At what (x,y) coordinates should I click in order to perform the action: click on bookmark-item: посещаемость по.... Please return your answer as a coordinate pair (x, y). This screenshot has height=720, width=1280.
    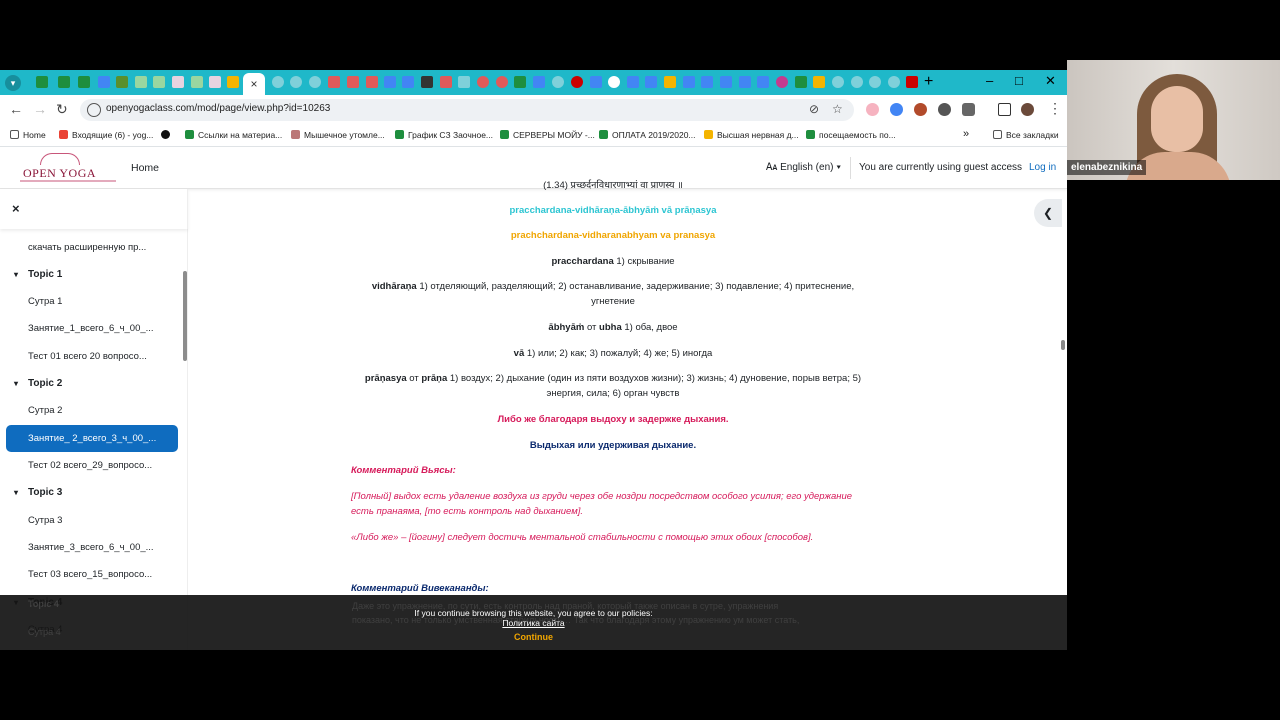
    Looking at the image, I should click on (851, 135).